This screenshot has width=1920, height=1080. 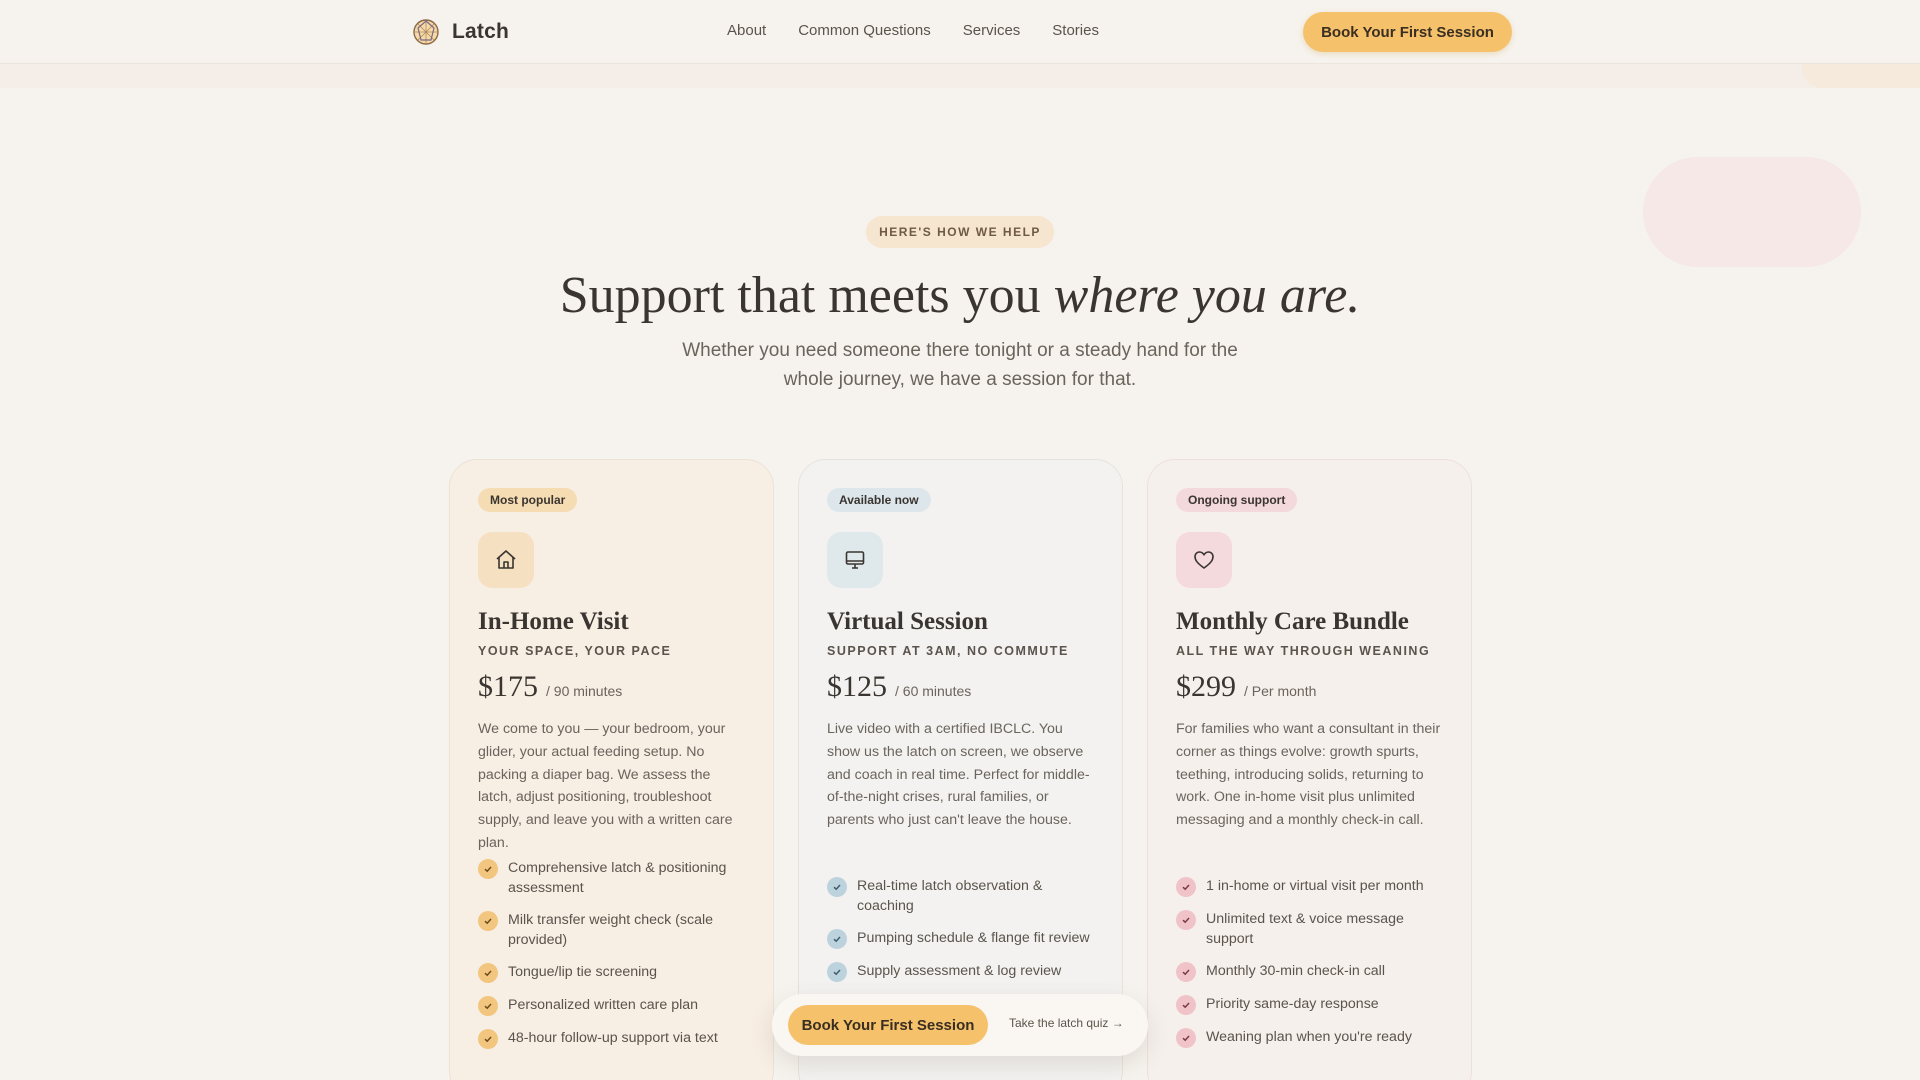 I want to click on list-item: 1 in-home or virtual visit per month, so click(x=1309, y=886).